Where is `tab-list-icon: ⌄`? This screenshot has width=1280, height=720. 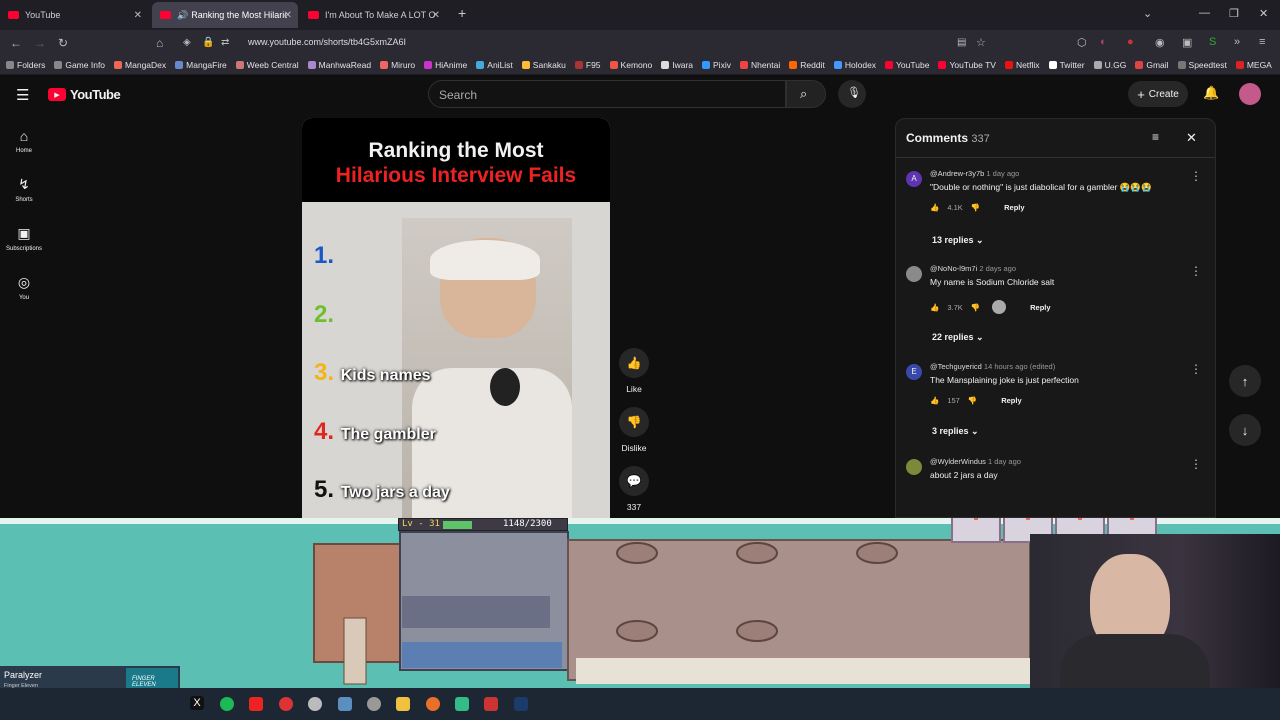 tab-list-icon: ⌄ is located at coordinates (1147, 13).